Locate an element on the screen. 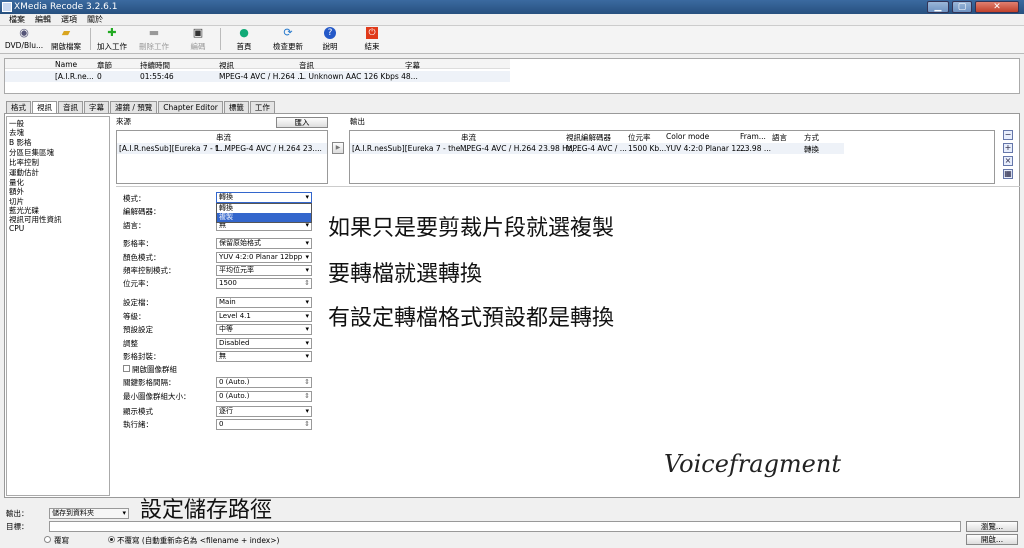  tab-format: 格式 is located at coordinates (18, 107).